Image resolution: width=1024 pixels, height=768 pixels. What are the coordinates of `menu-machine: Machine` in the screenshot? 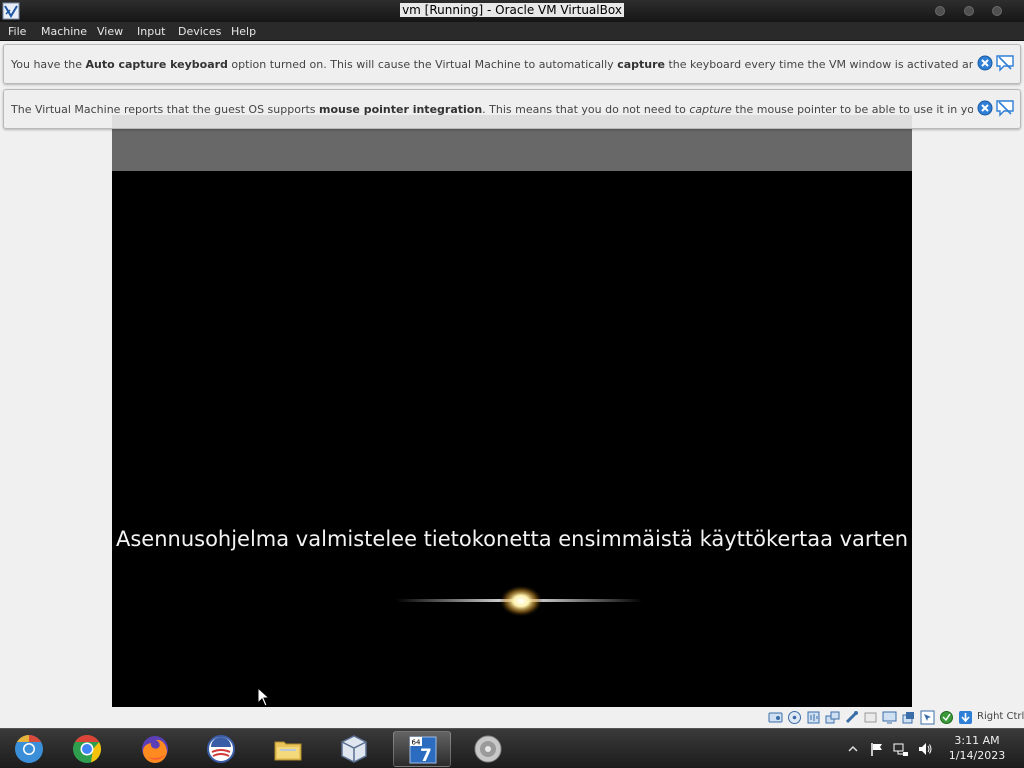 It's located at (64, 31).